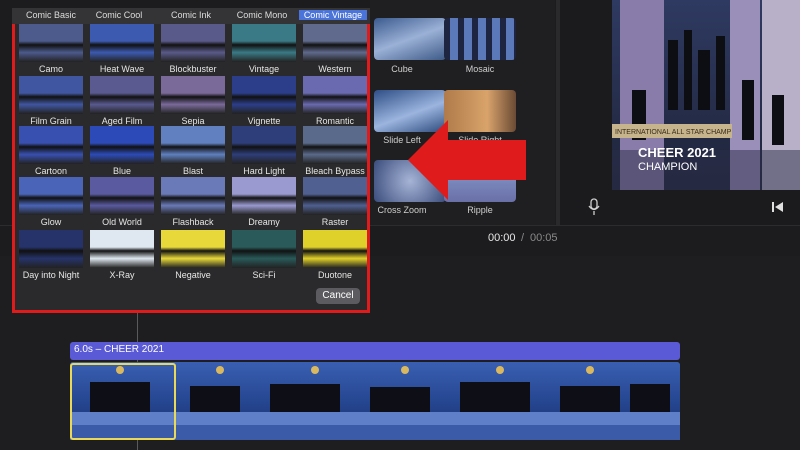 This screenshot has width=800, height=450. Describe the element at coordinates (122, 275) in the screenshot. I see `filter-label: X-Ray` at that location.